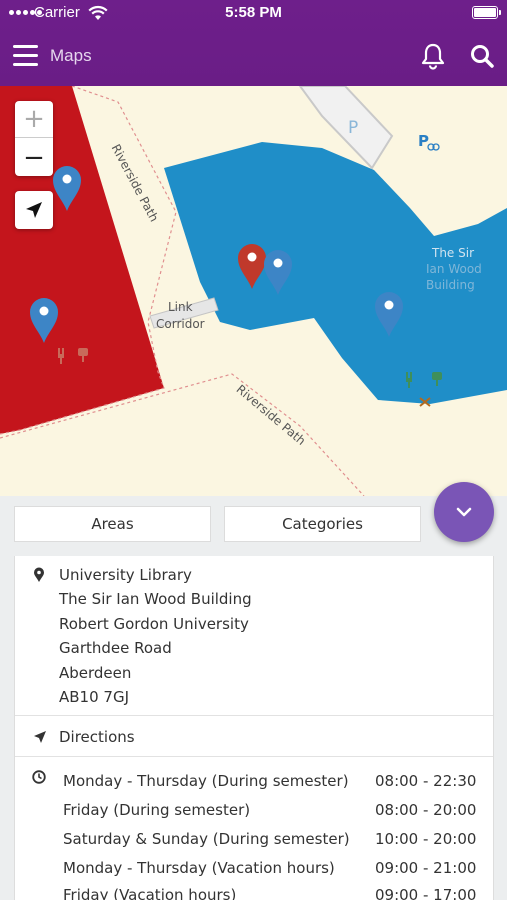 This screenshot has height=900, width=507. I want to click on link-corridor-label-2: Corridor, so click(180, 324).